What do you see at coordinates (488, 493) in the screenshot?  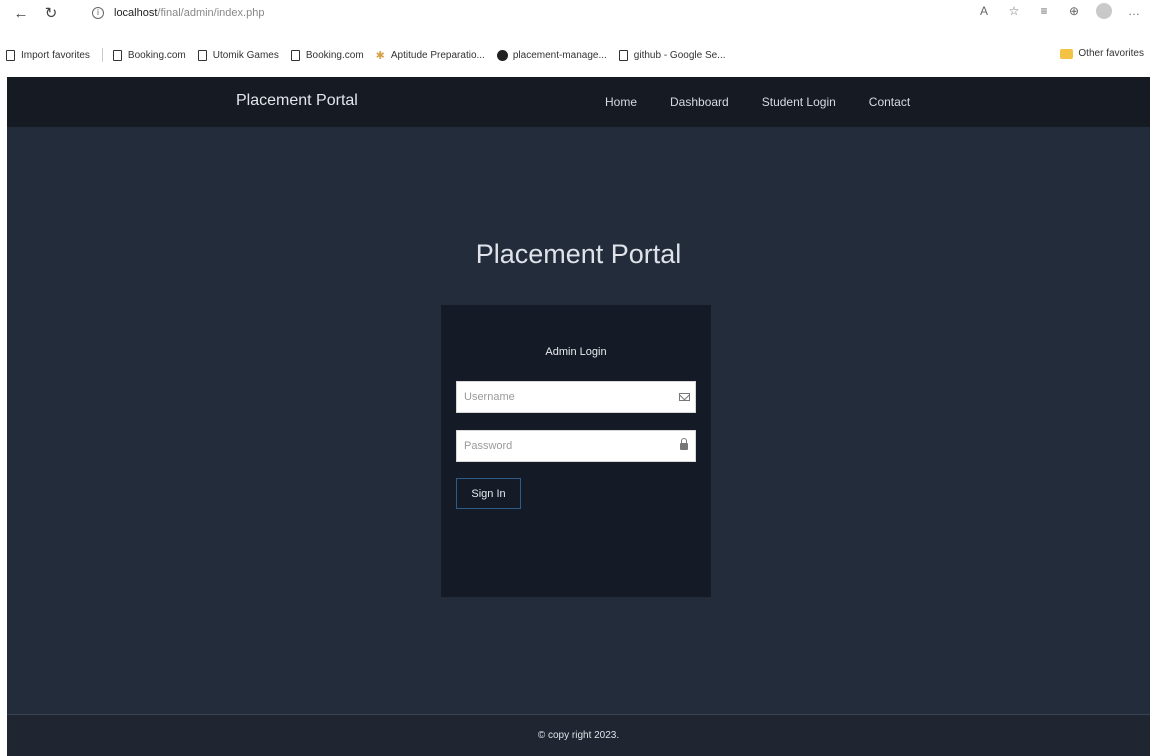 I see `sign-in-button: Sign In` at bounding box center [488, 493].